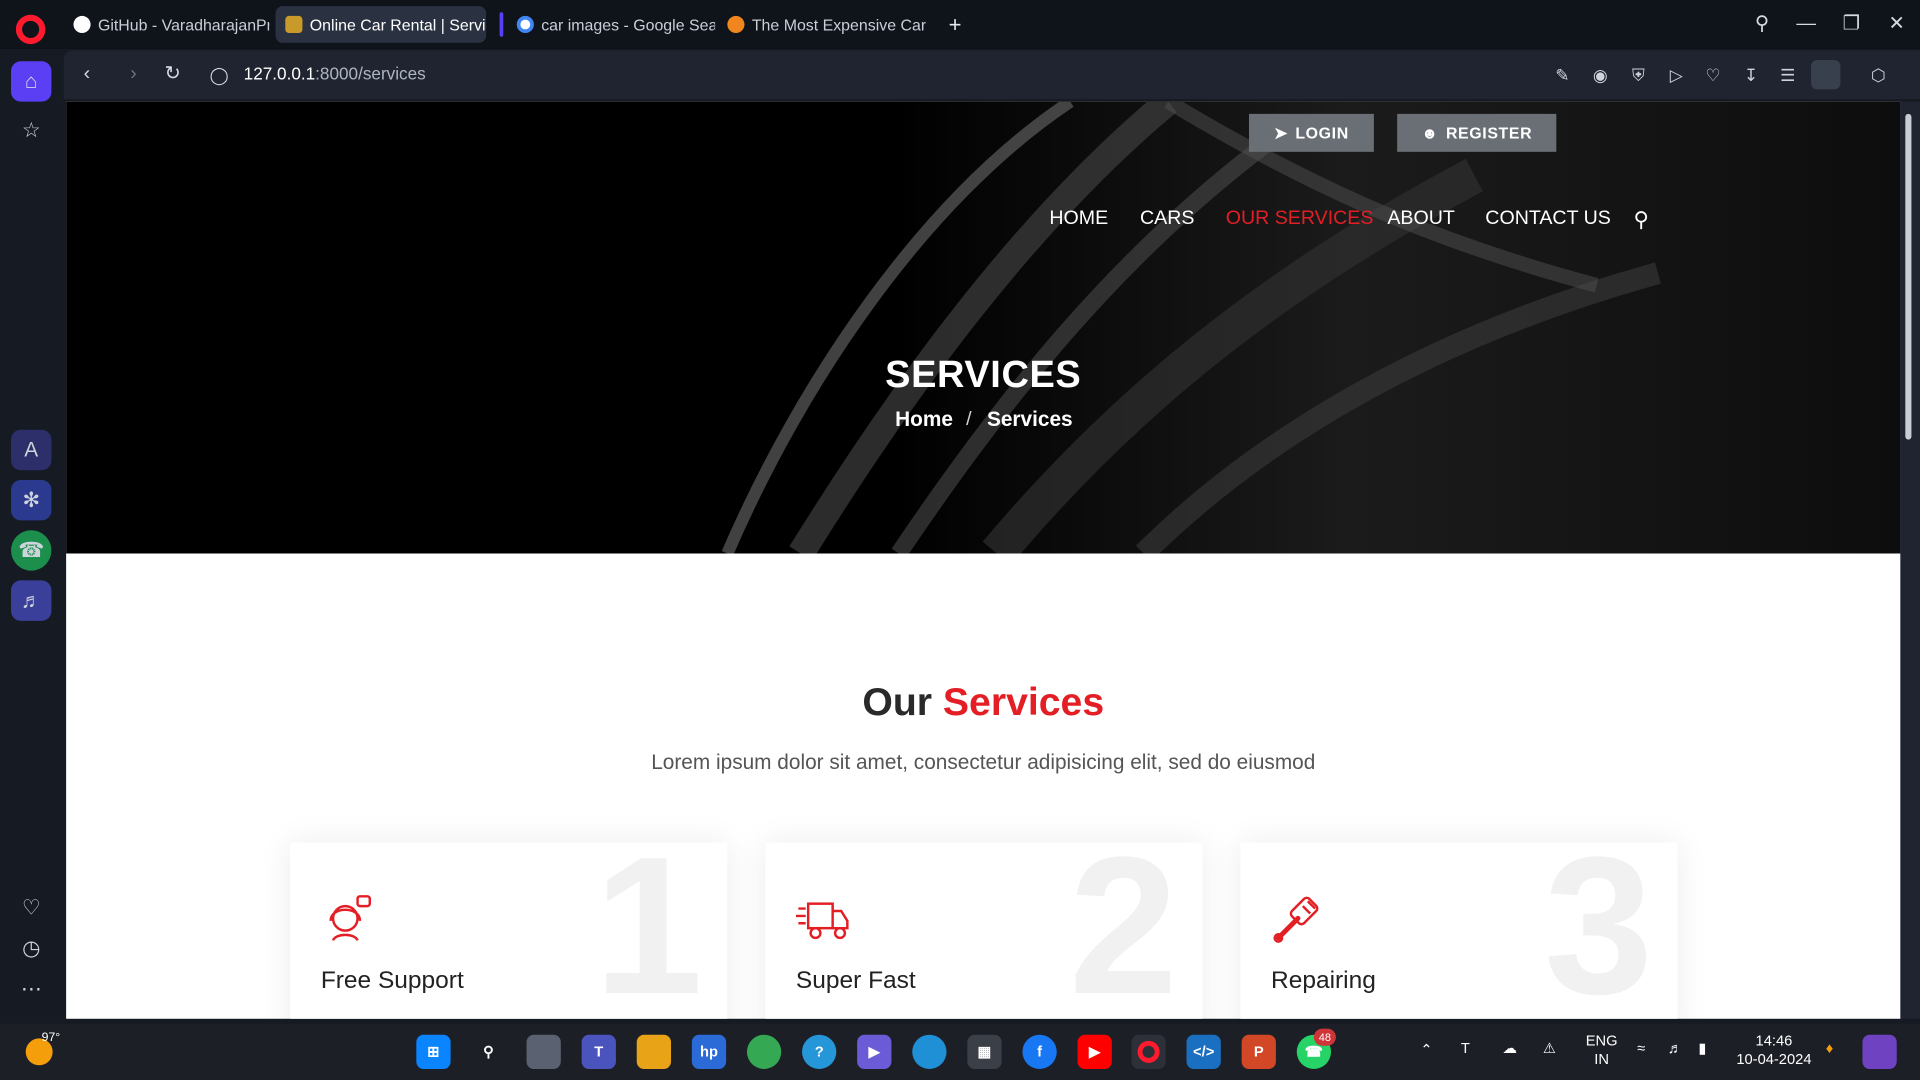  Describe the element at coordinates (1426, 1049) in the screenshot. I see `tray-expand-icon: ⌃` at that location.